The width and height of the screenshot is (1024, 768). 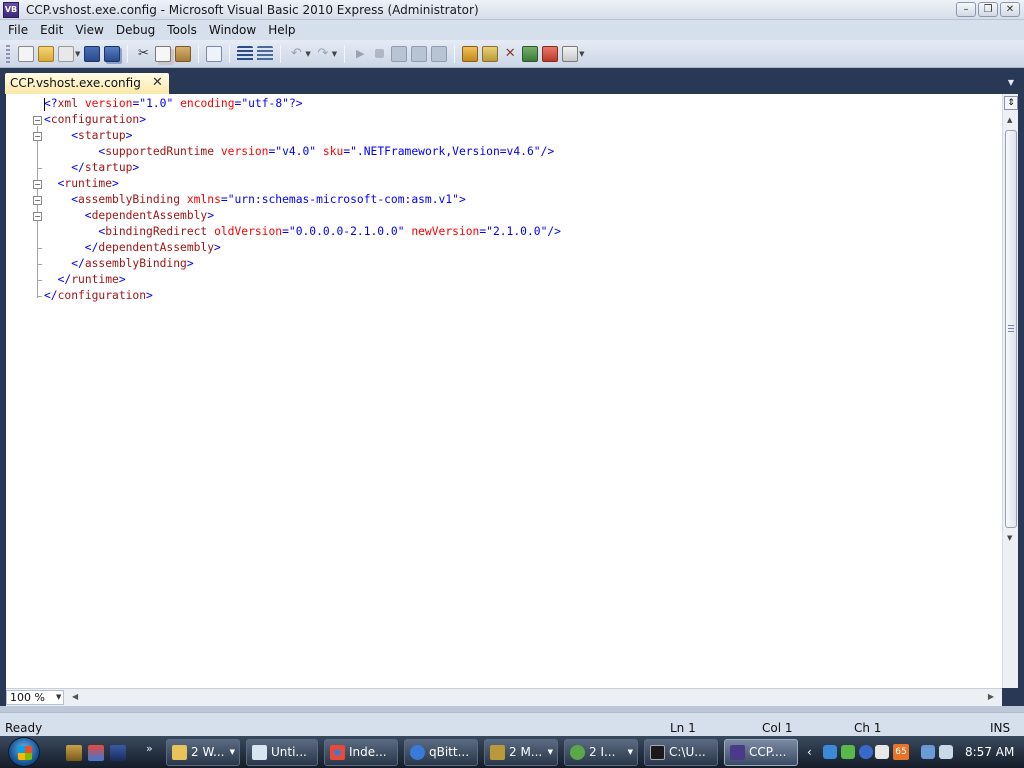 What do you see at coordinates (66, 53) in the screenshot?
I see `add-item-icon` at bounding box center [66, 53].